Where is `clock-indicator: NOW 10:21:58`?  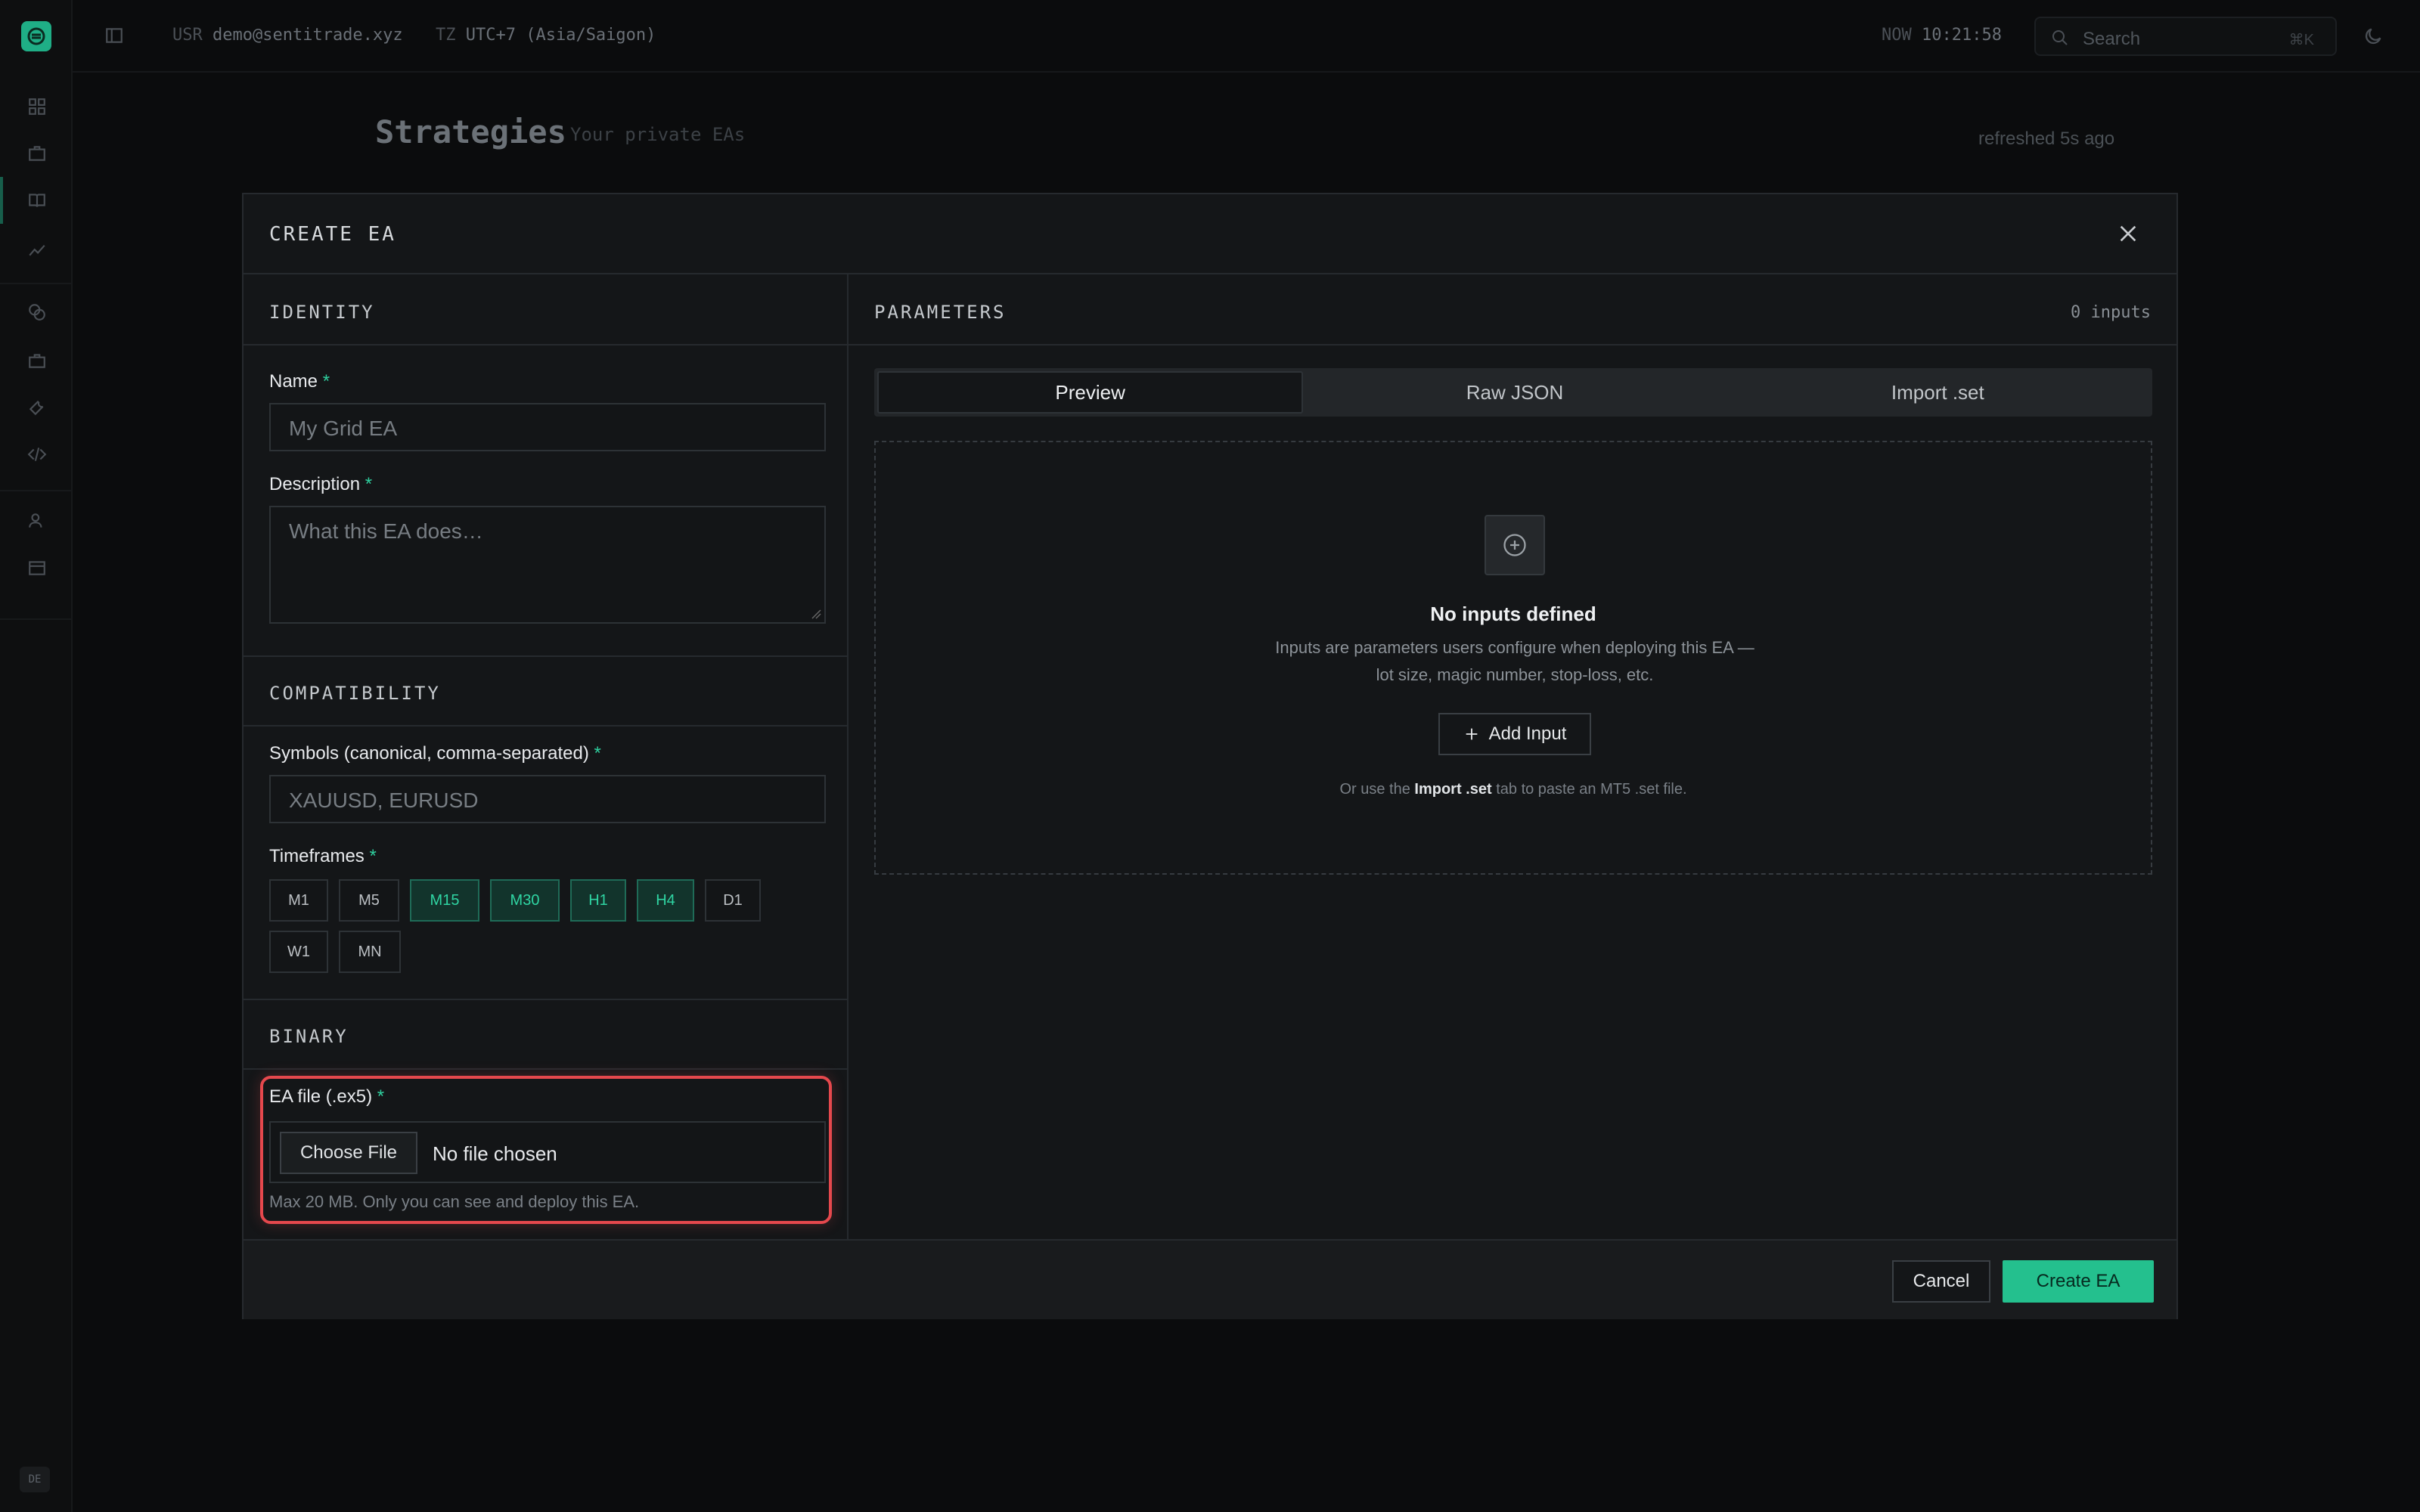 clock-indicator: NOW 10:21:58 is located at coordinates (1942, 36).